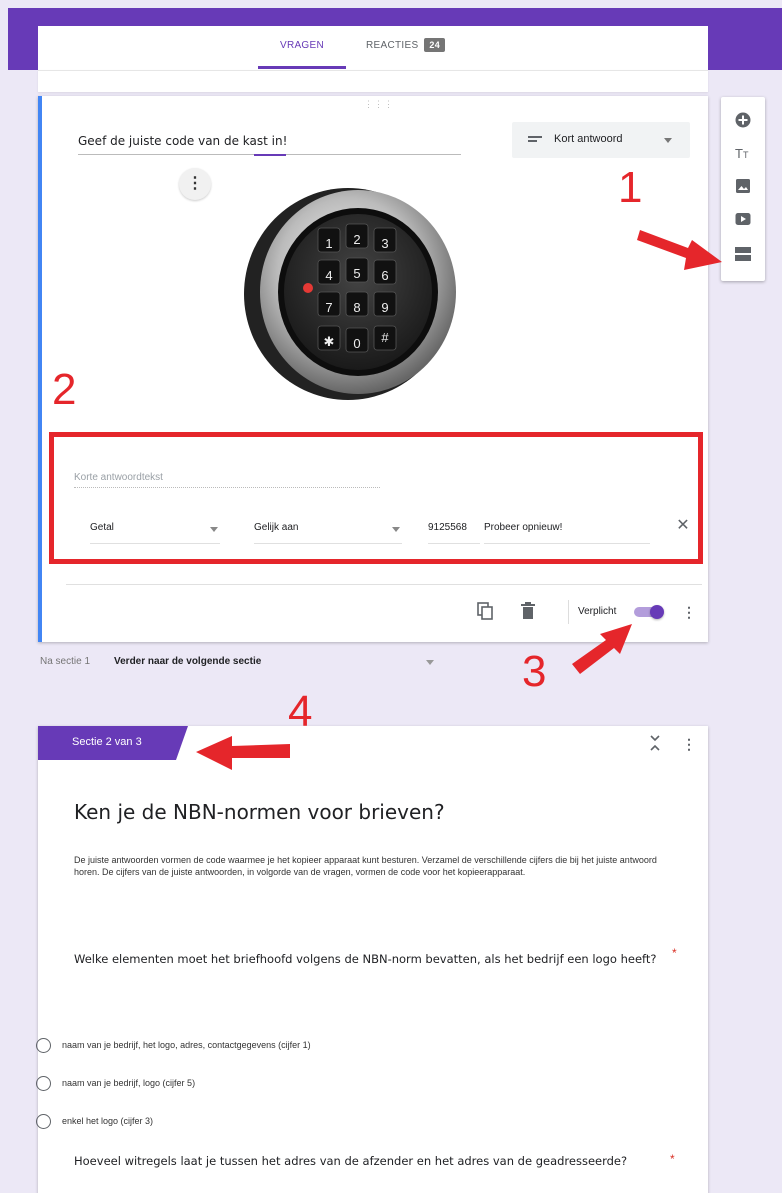 The image size is (782, 1193). What do you see at coordinates (630, 187) in the screenshot?
I see `annotation-number: 1` at bounding box center [630, 187].